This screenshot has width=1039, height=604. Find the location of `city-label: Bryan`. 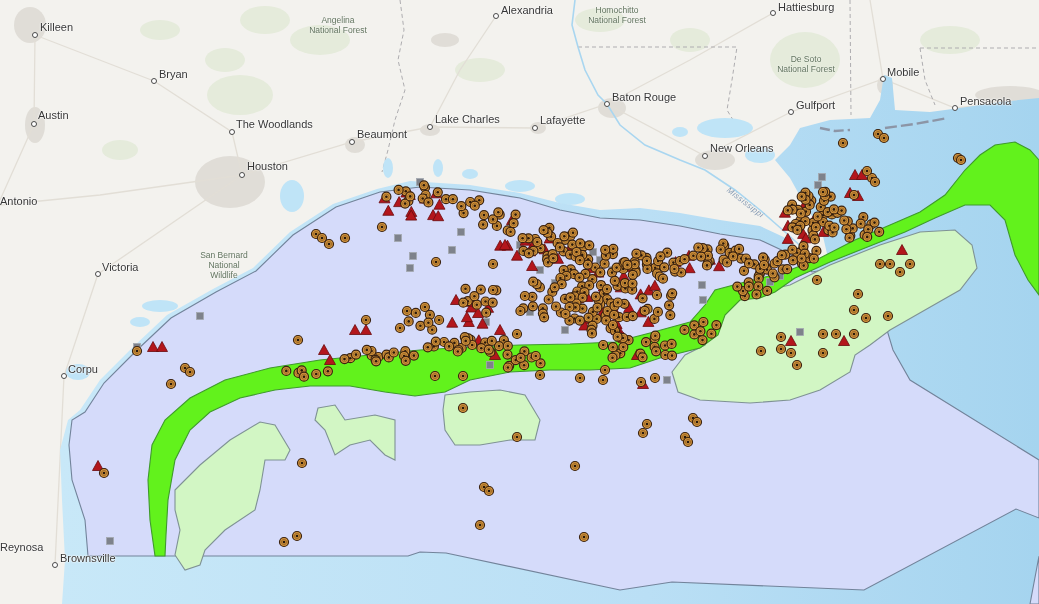

city-label: Bryan is located at coordinates (173, 74).